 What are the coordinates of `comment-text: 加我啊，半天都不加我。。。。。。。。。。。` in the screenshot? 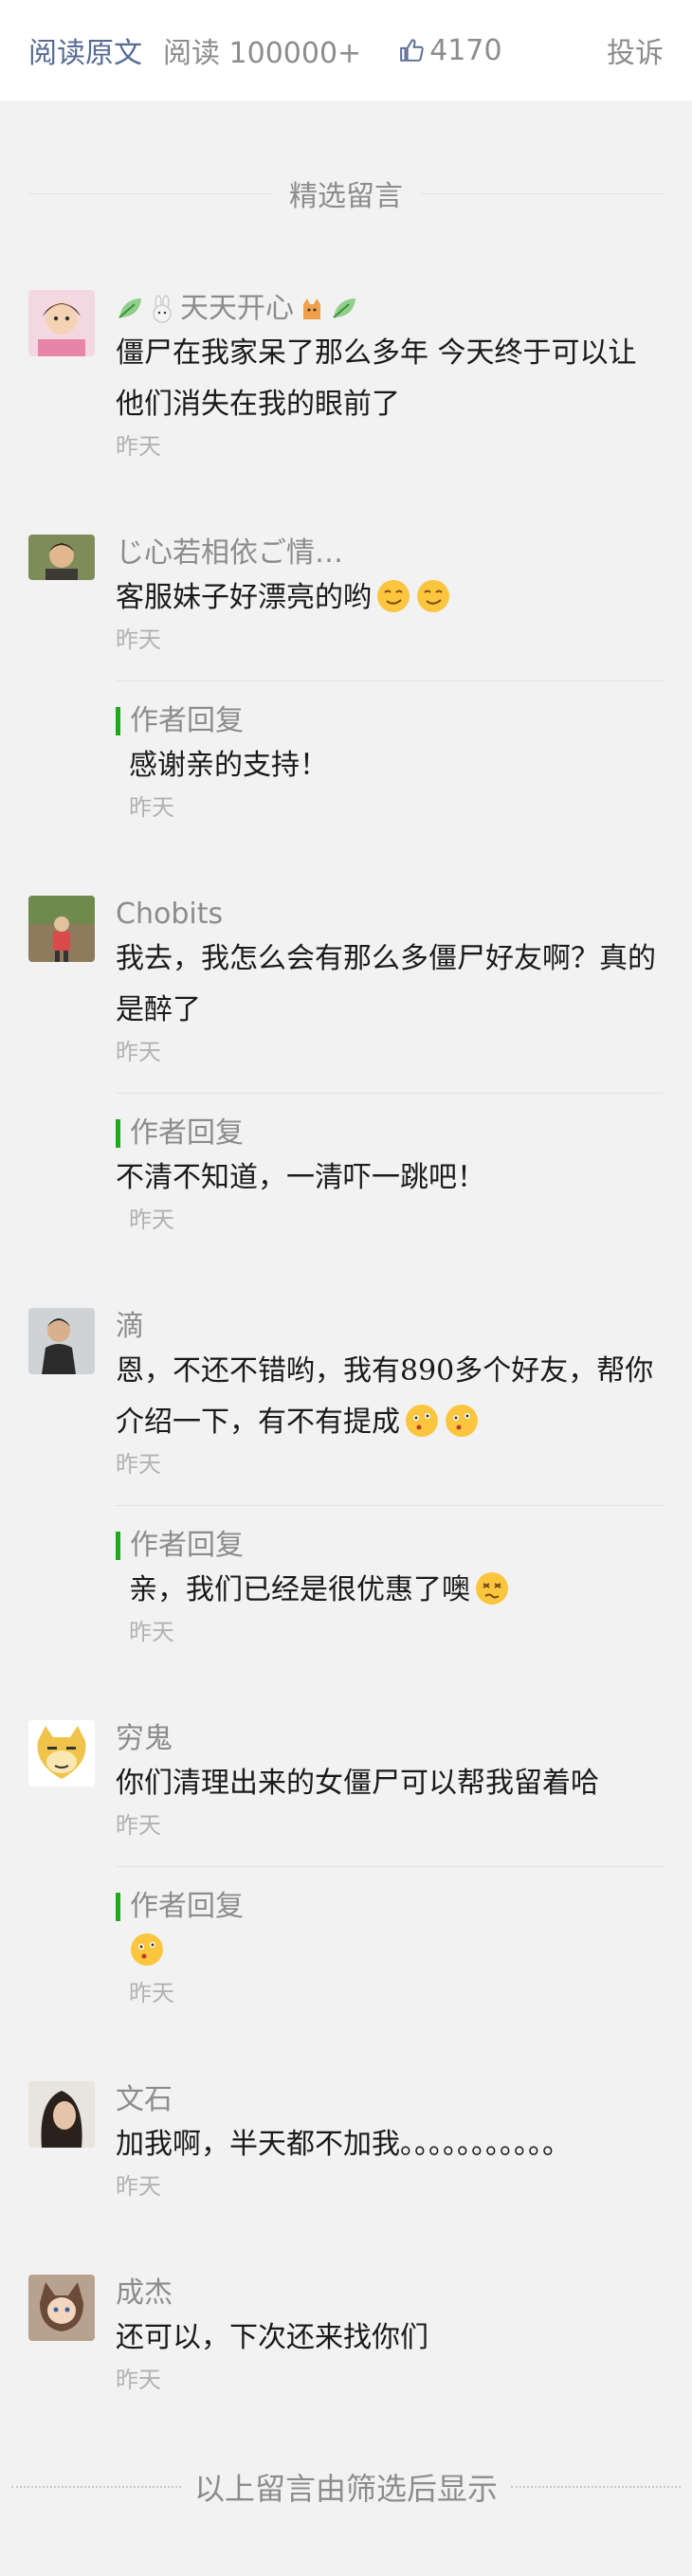 It's located at (343, 2144).